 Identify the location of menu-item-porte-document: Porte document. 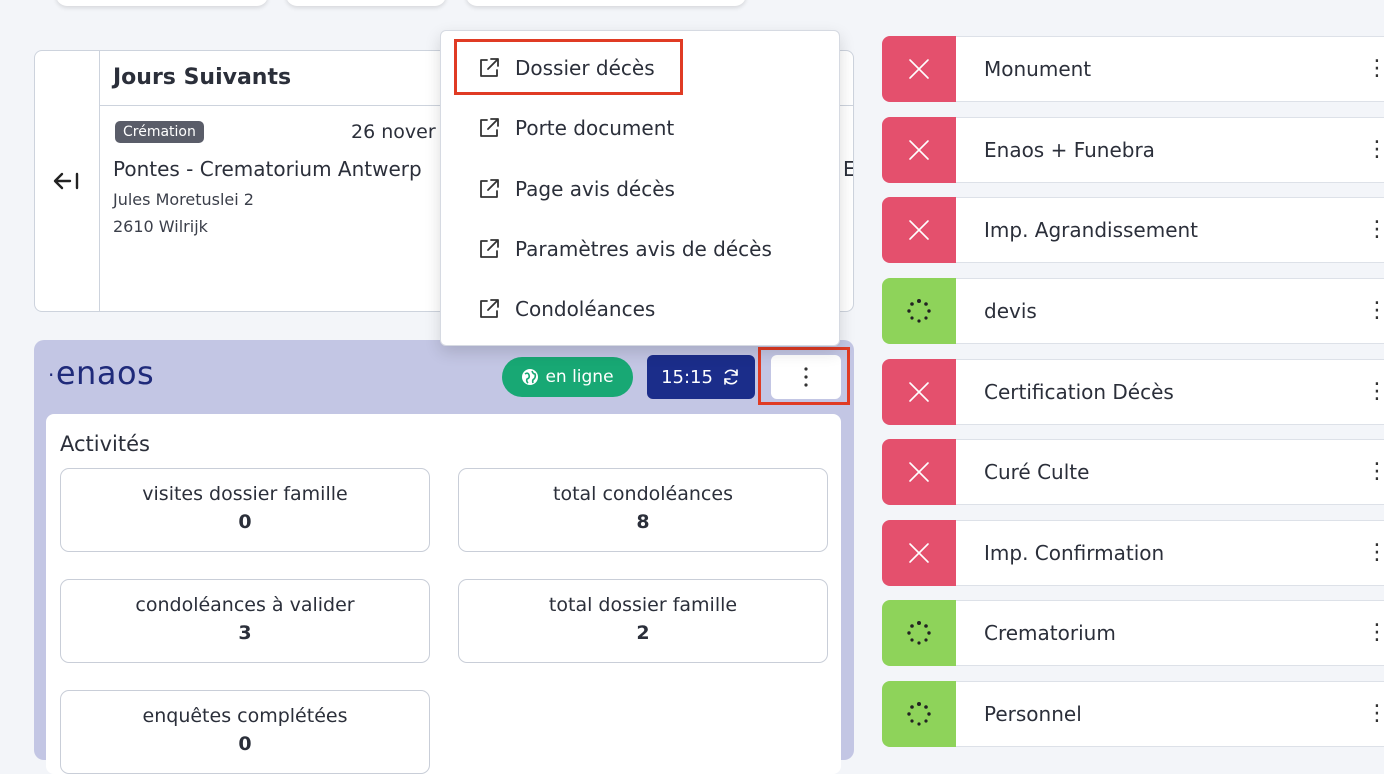
(575, 128).